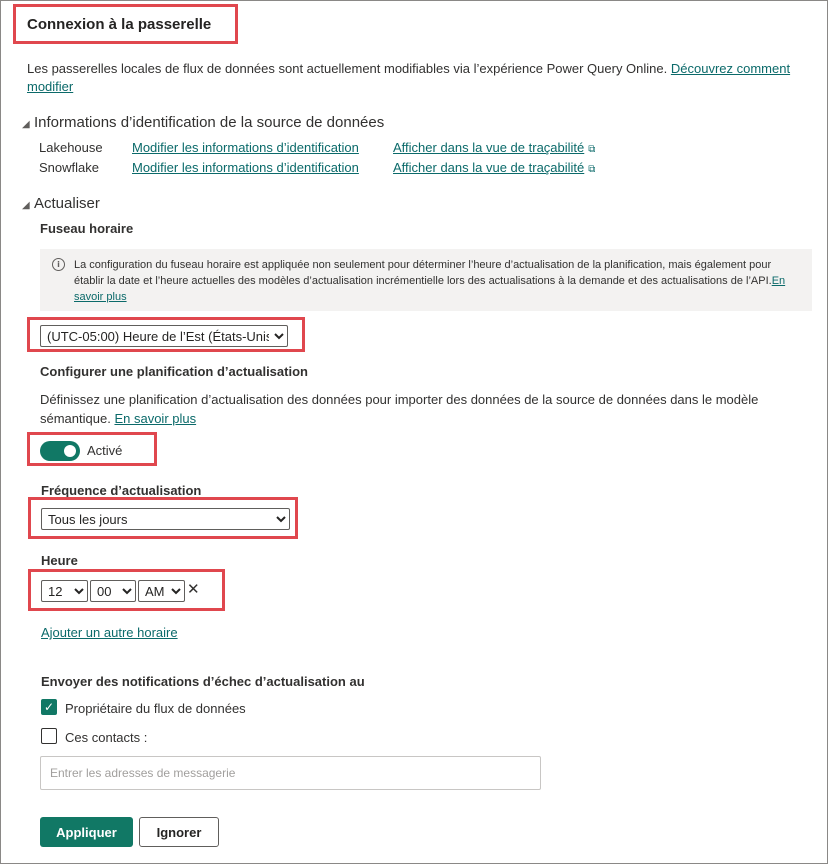  I want to click on refresh-section-header: ◢ Actualiser, so click(61, 203).